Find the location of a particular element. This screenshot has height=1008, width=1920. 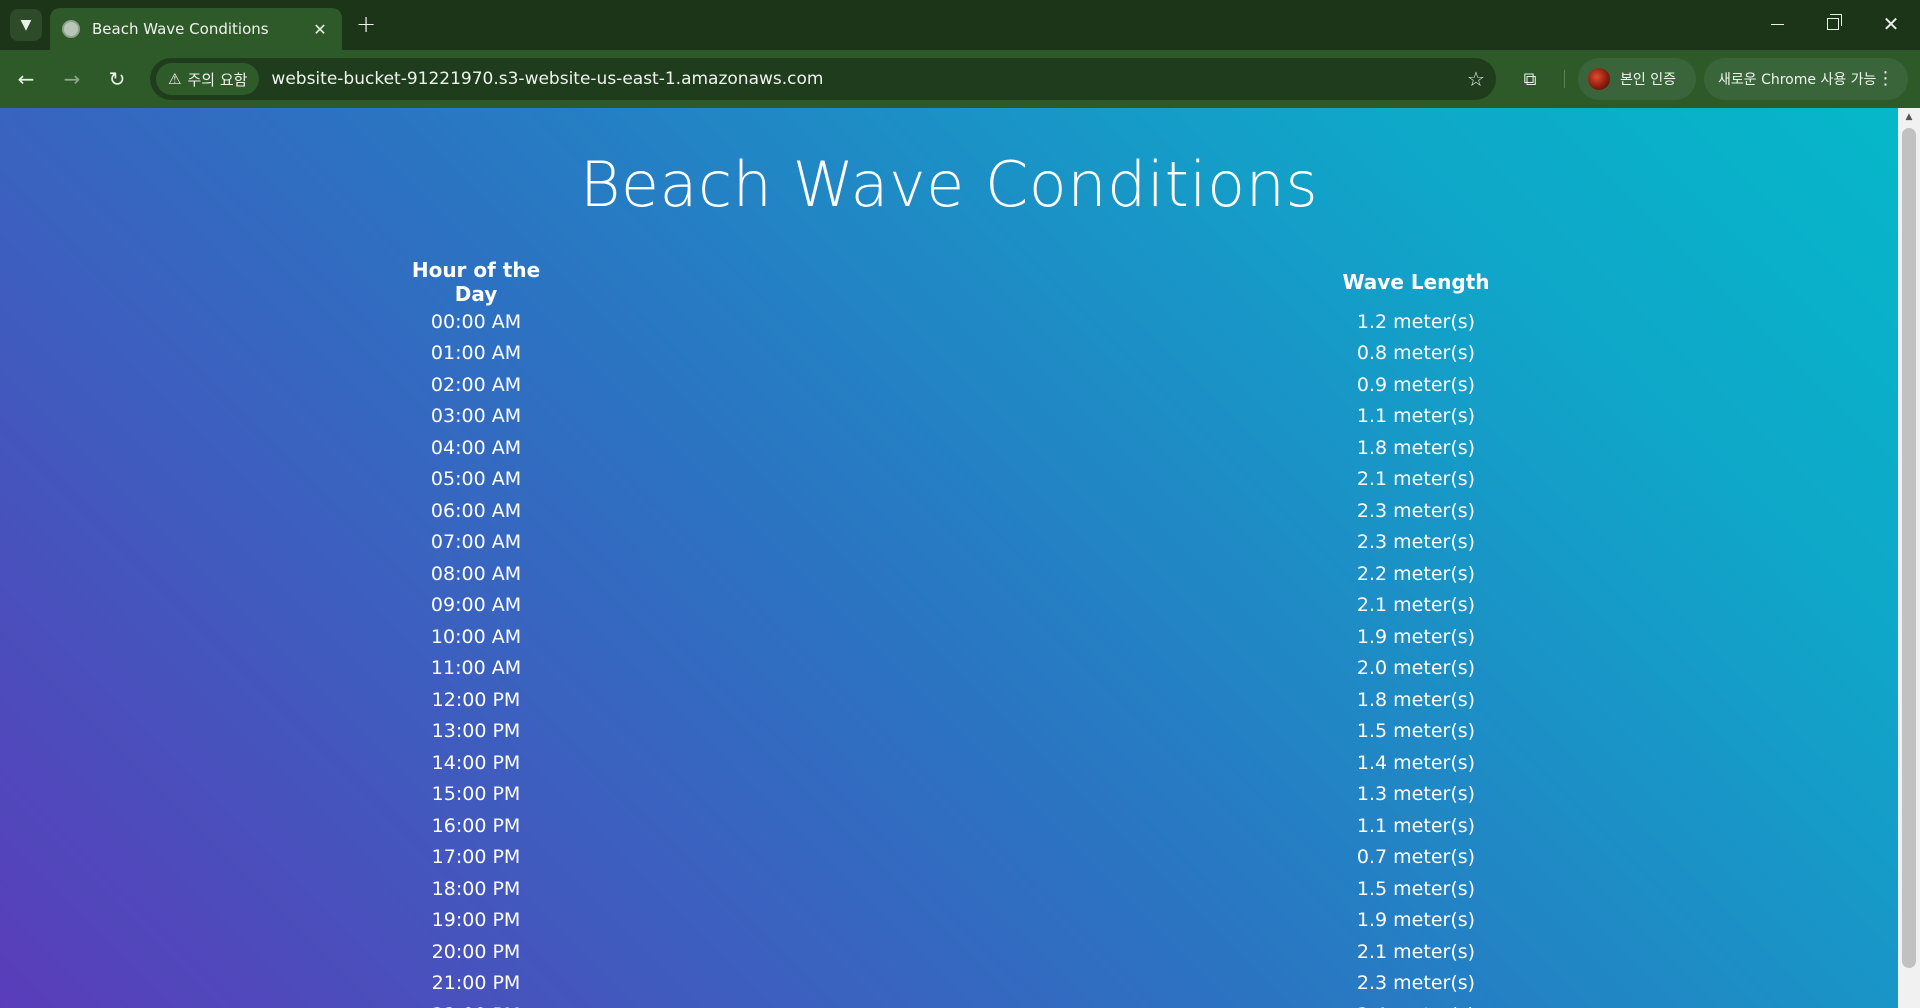

table-row: 06:00 AM 2.3 meter(s) is located at coordinates (946, 511).